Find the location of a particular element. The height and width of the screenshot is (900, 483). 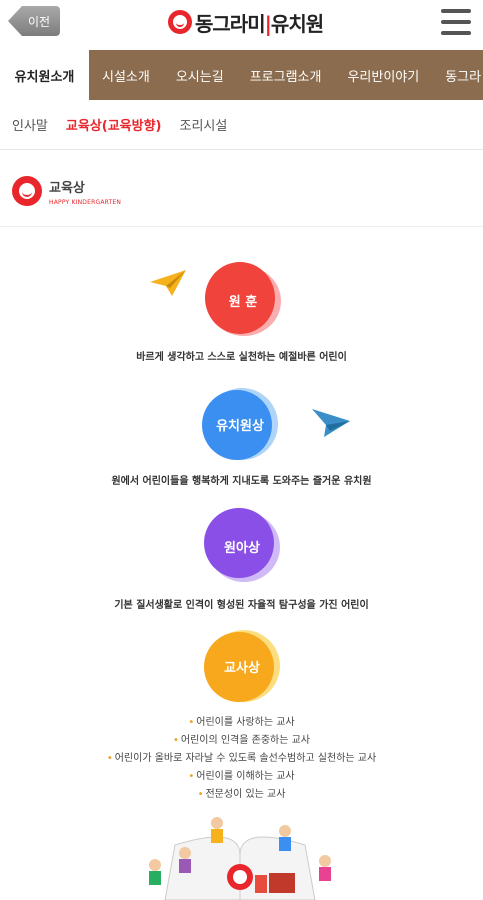

top-header: 이전 동그라미|유치원 is located at coordinates (241, 23).